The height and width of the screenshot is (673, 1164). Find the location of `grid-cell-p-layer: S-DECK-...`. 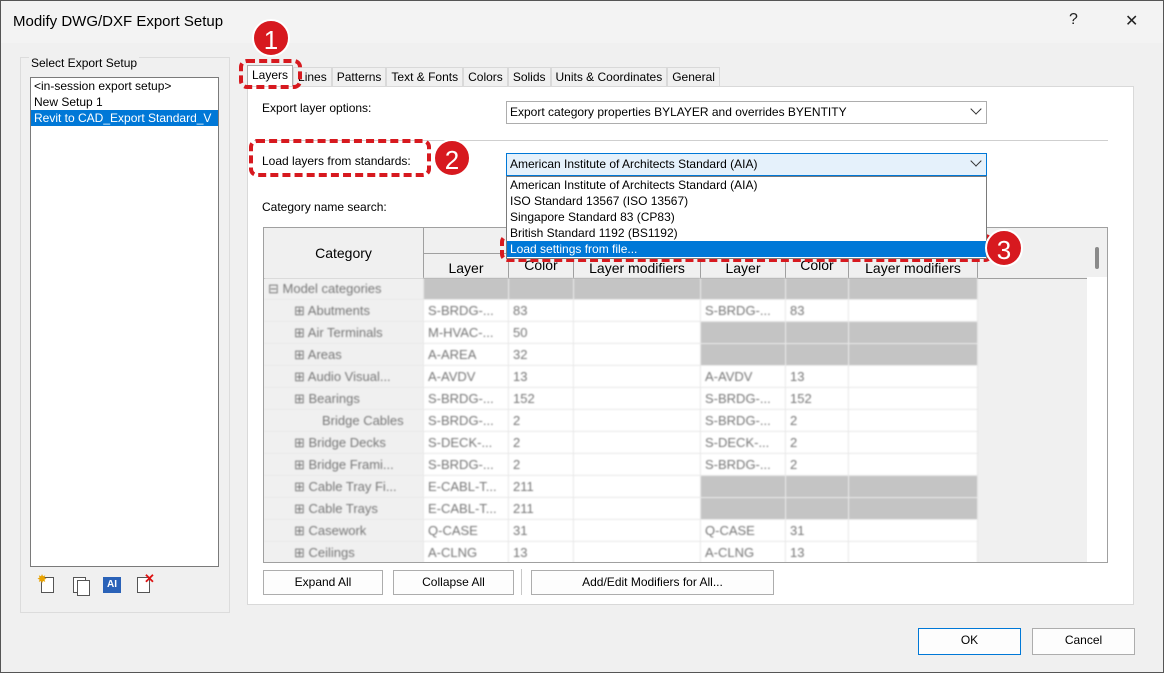

grid-cell-p-layer: S-DECK-... is located at coordinates (743, 443).